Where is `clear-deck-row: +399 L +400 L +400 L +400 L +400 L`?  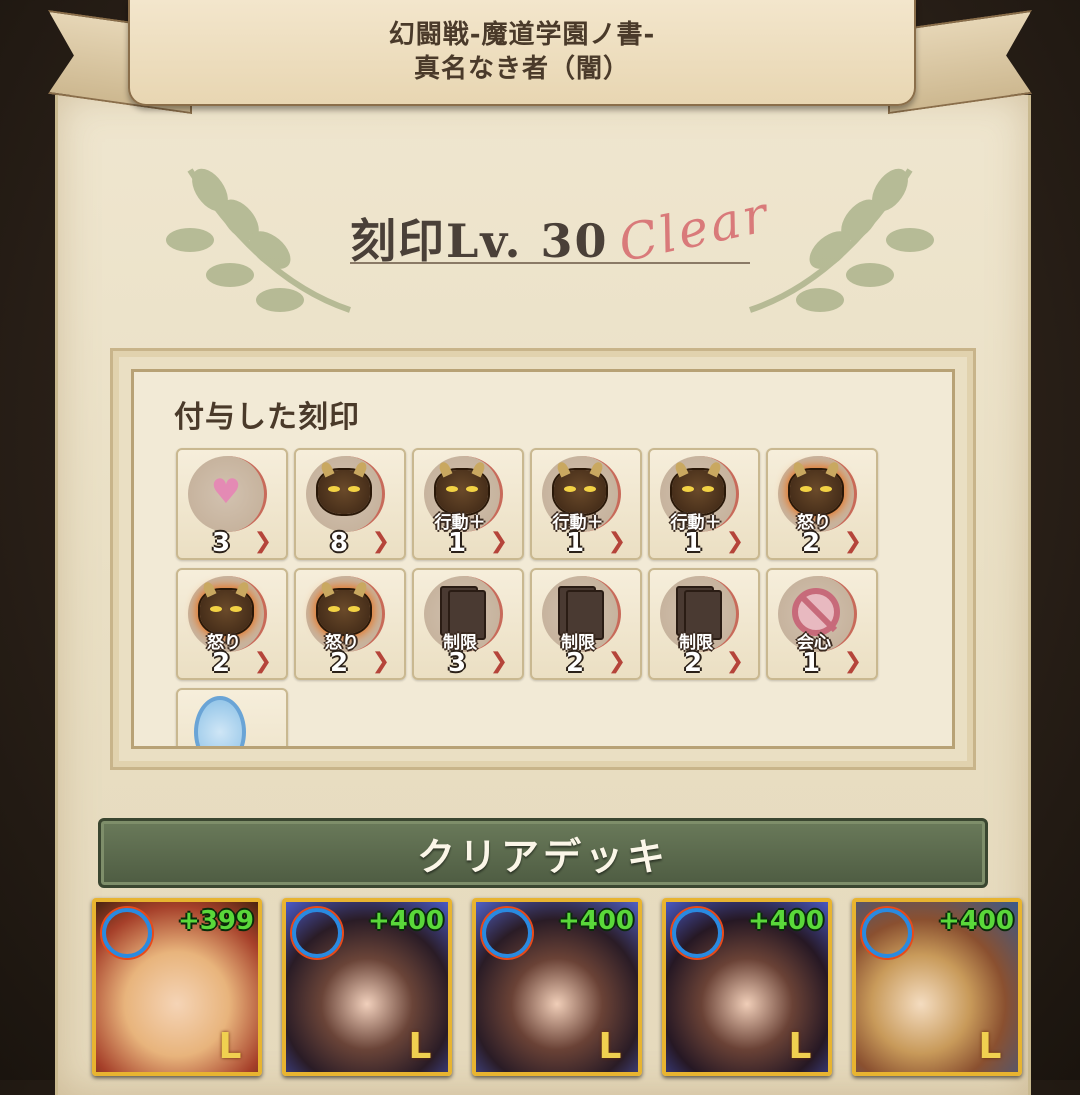
clear-deck-row: +399 L +400 L +400 L +400 L +400 L is located at coordinates (557, 987).